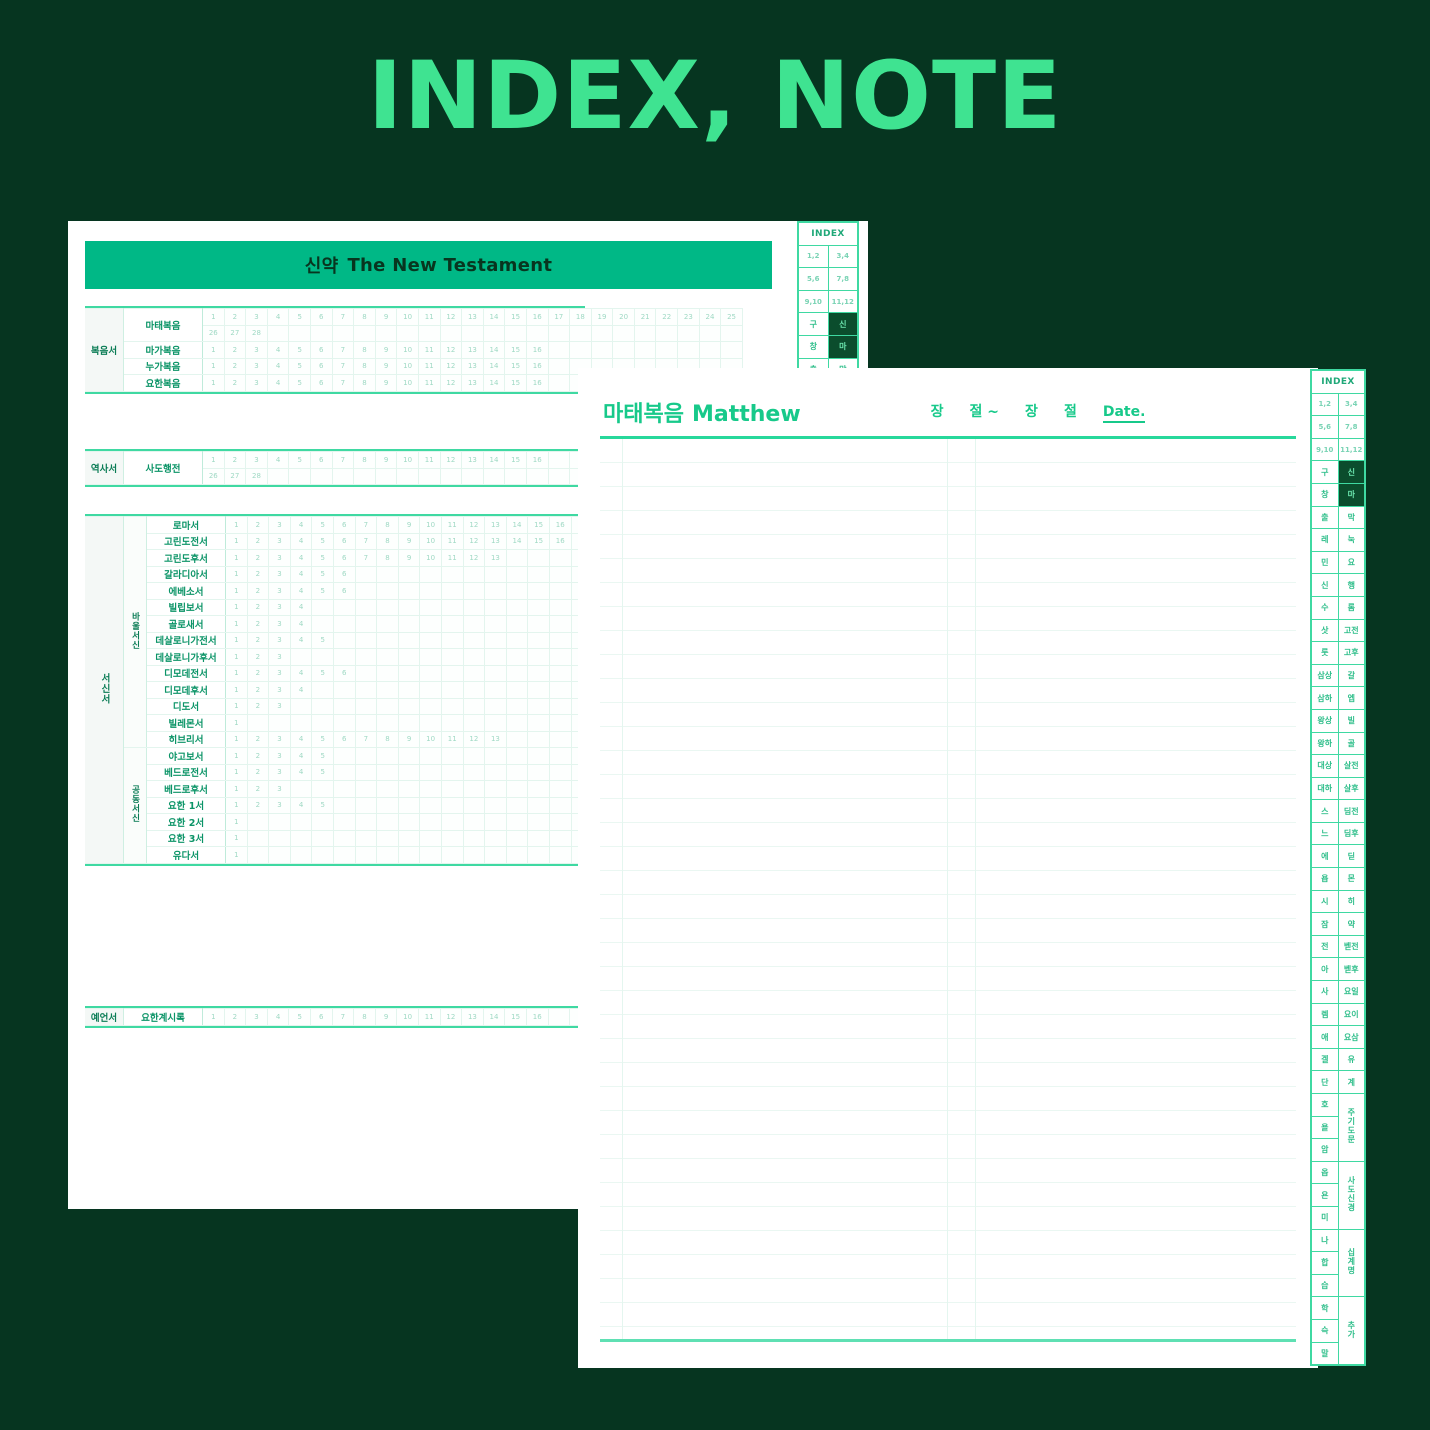 The image size is (1430, 1430). I want to click on book-name-cell: 빌립보서, so click(186, 607).